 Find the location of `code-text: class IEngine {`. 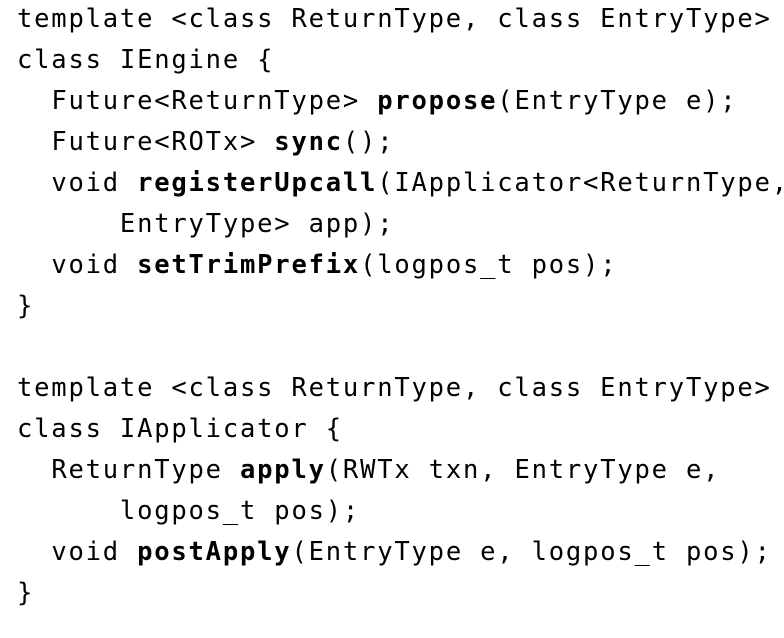

code-text: class IEngine { is located at coordinates (146, 60).